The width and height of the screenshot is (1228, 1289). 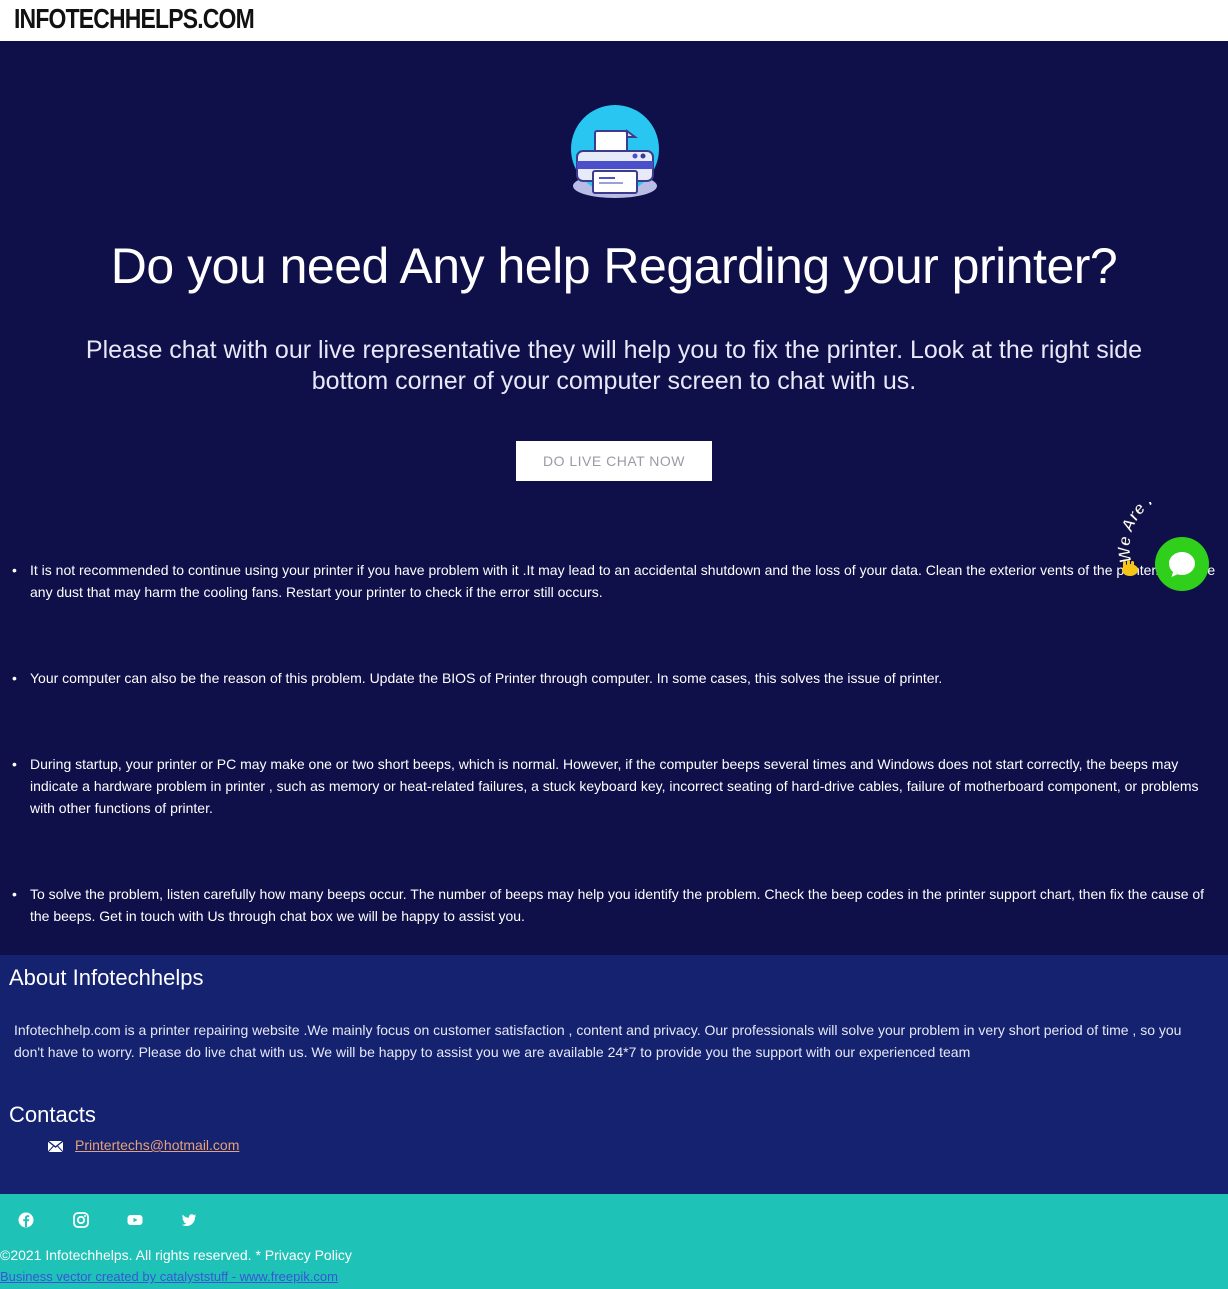 I want to click on top-bar: INFOTECHHELPS.COM, so click(x=614, y=20).